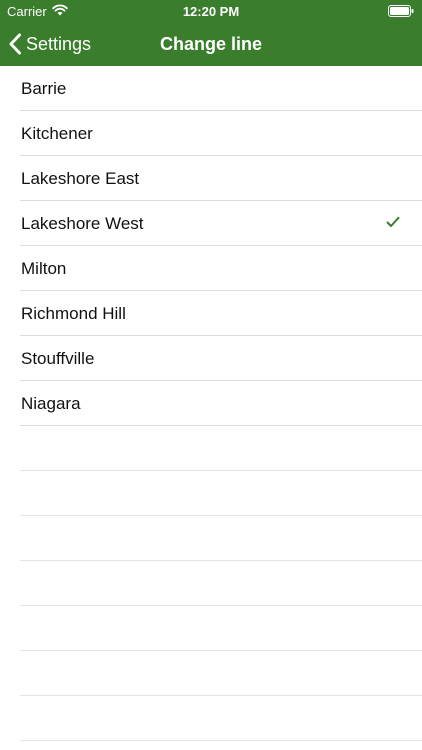 This screenshot has height=750, width=422. I want to click on line-label: Stouffville, so click(58, 358).